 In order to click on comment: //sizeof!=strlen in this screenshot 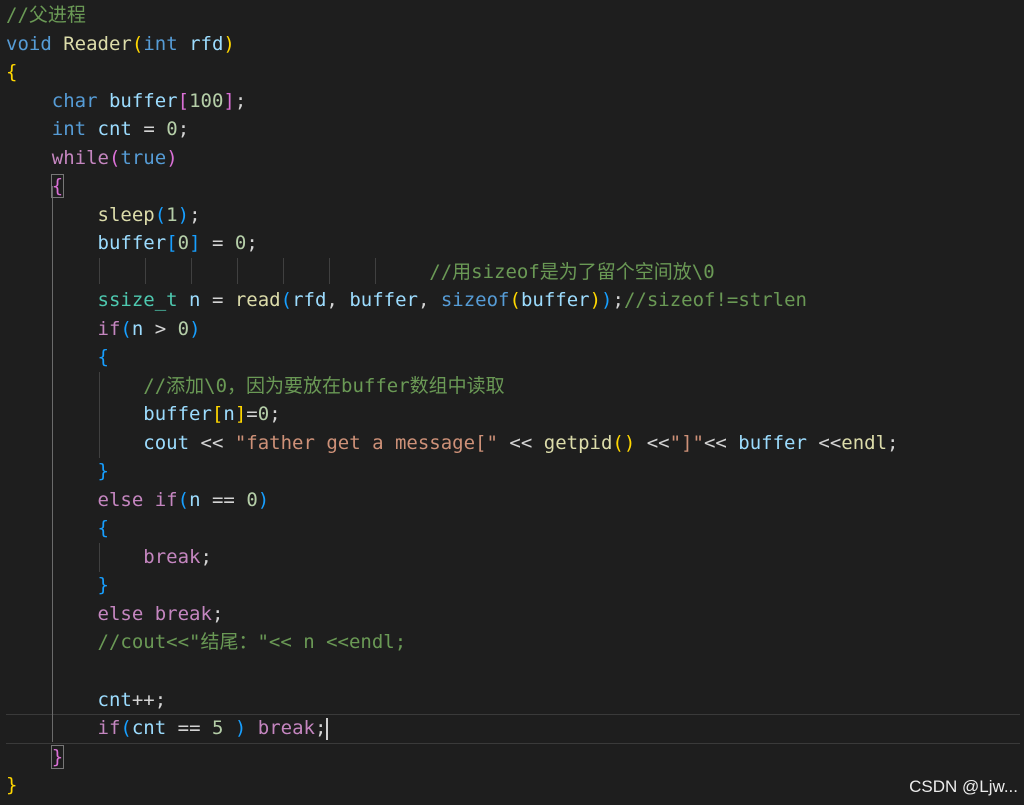, I will do `click(715, 300)`.